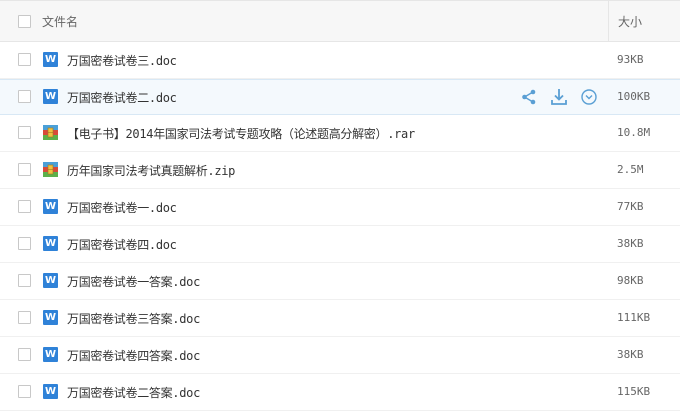 The height and width of the screenshot is (413, 680). I want to click on file-name-link: 历年国家司法考试真题解析.zip, so click(151, 170).